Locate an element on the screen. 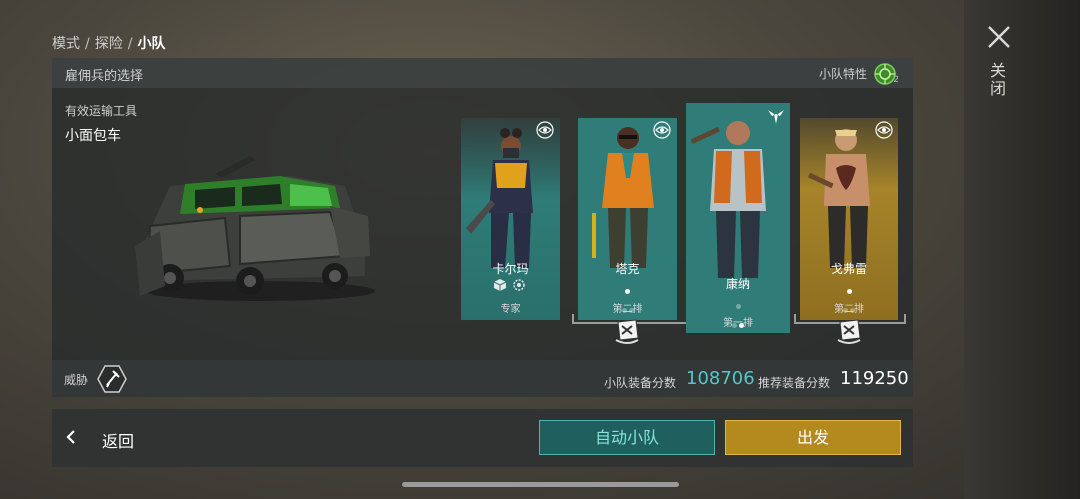 This screenshot has height=499, width=1080. mercenary-name: 戈弗雷 is located at coordinates (848, 269).